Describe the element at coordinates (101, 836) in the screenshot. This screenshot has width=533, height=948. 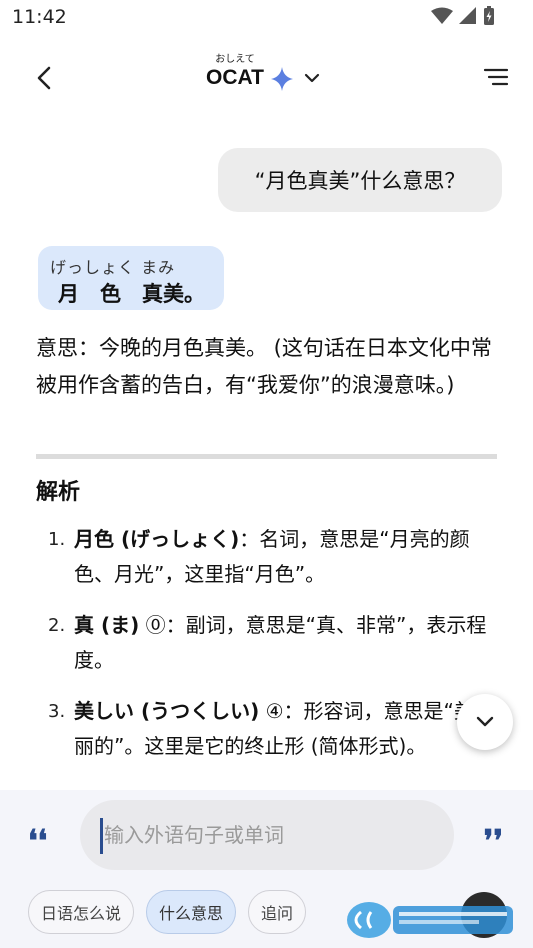
I see `text-caret` at that location.